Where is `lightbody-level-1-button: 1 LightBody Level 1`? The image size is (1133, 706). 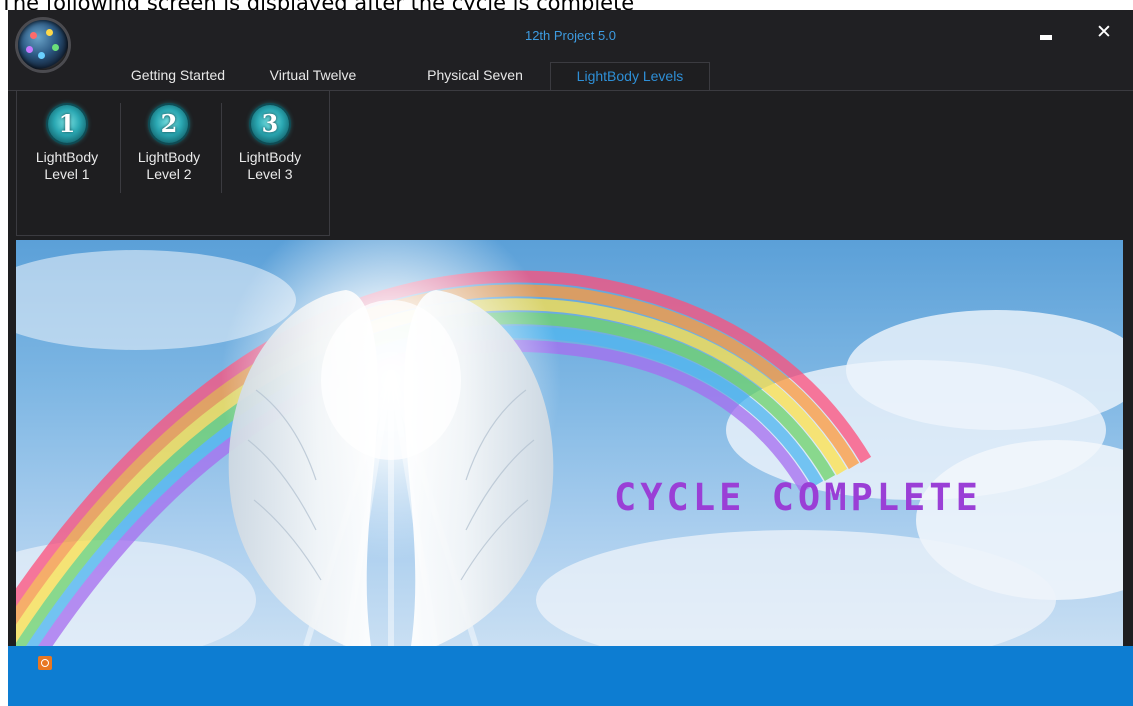 lightbody-level-1-button: 1 LightBody Level 1 is located at coordinates (67, 149).